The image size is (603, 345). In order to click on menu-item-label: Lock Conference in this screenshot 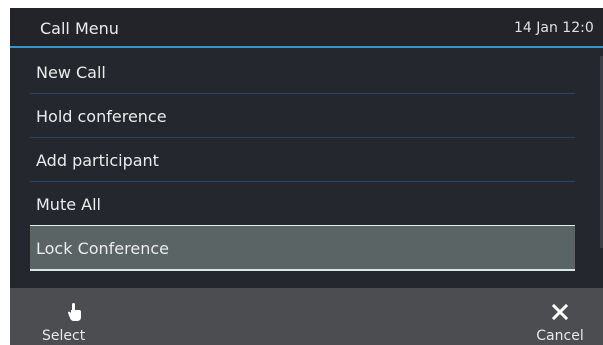, I will do `click(102, 248)`.